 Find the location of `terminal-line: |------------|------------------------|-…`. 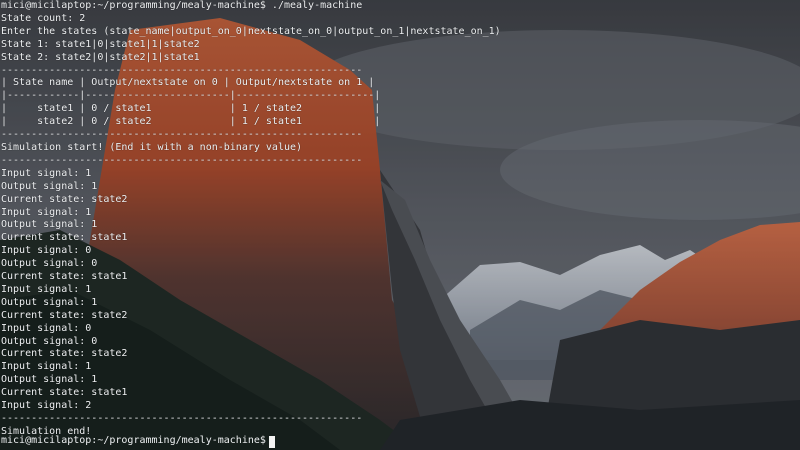

terminal-line: |------------|------------------------|-… is located at coordinates (191, 96).